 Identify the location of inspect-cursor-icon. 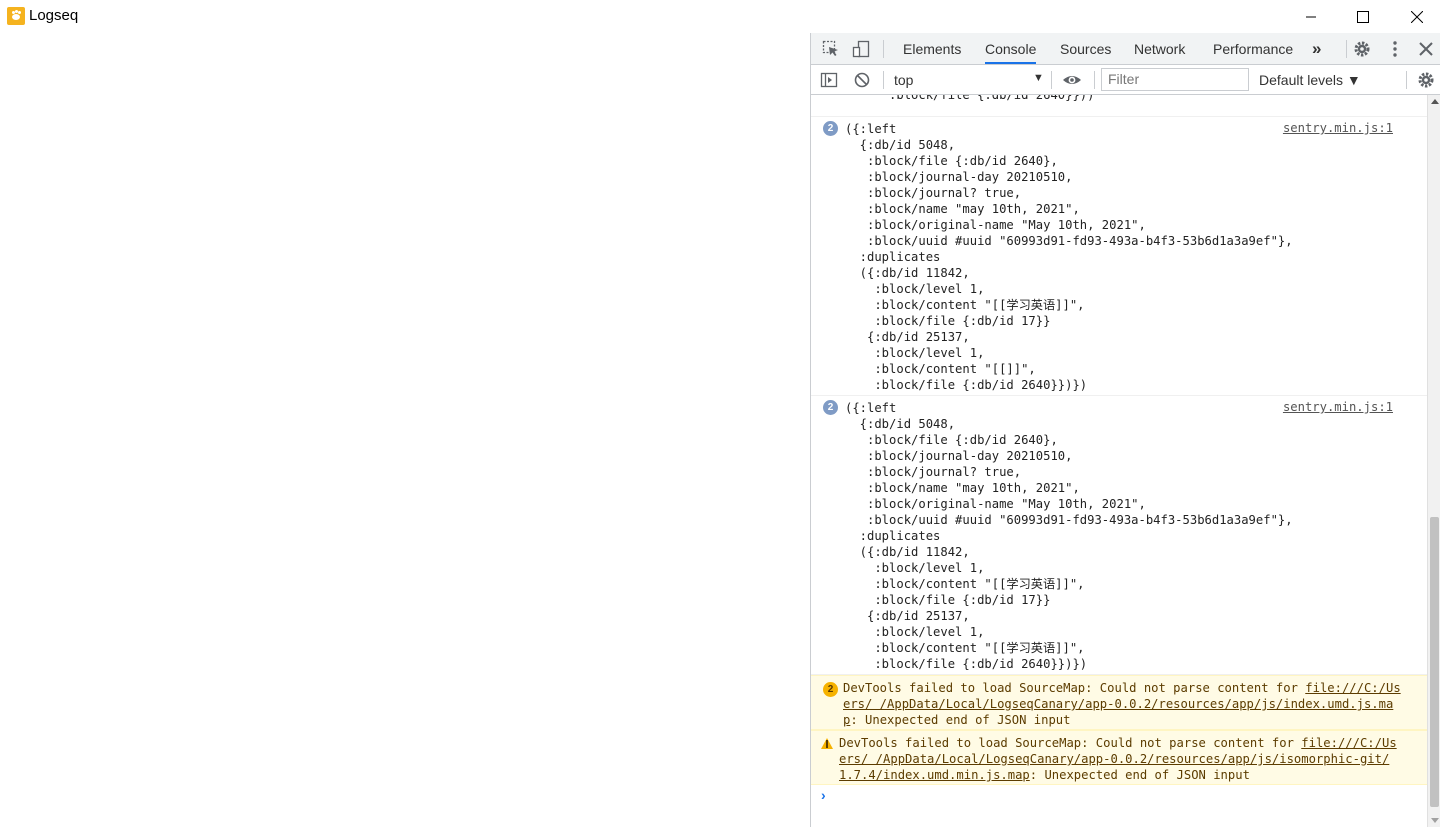
(830, 48).